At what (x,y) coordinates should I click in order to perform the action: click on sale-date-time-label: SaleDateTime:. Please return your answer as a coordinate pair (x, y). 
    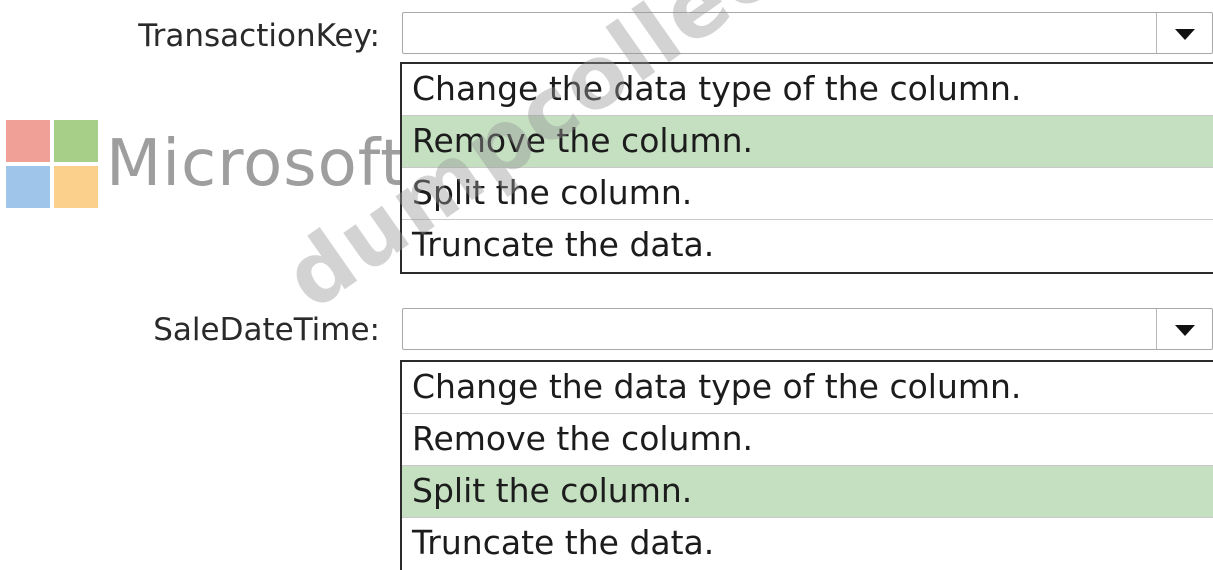
    Looking at the image, I should click on (266, 330).